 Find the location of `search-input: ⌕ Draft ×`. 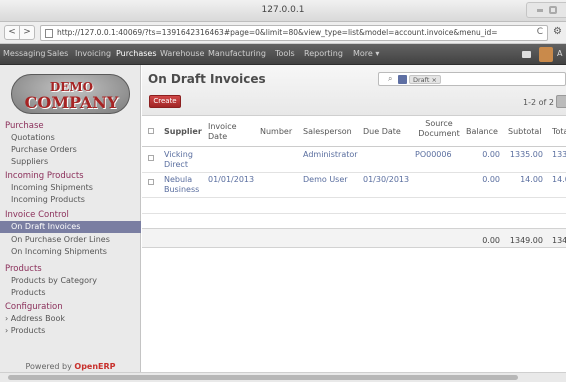

search-input: ⌕ Draft × is located at coordinates (472, 79).